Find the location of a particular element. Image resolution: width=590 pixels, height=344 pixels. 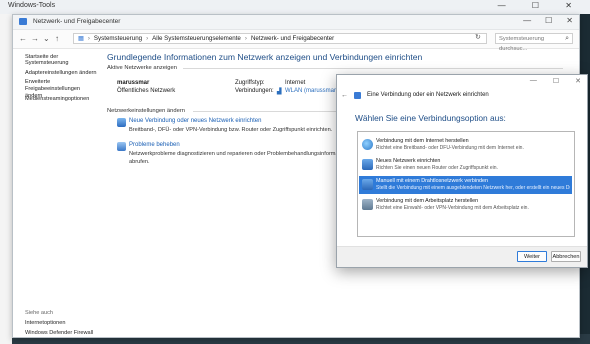

up-arrow-icon: ↑ is located at coordinates (57, 38).